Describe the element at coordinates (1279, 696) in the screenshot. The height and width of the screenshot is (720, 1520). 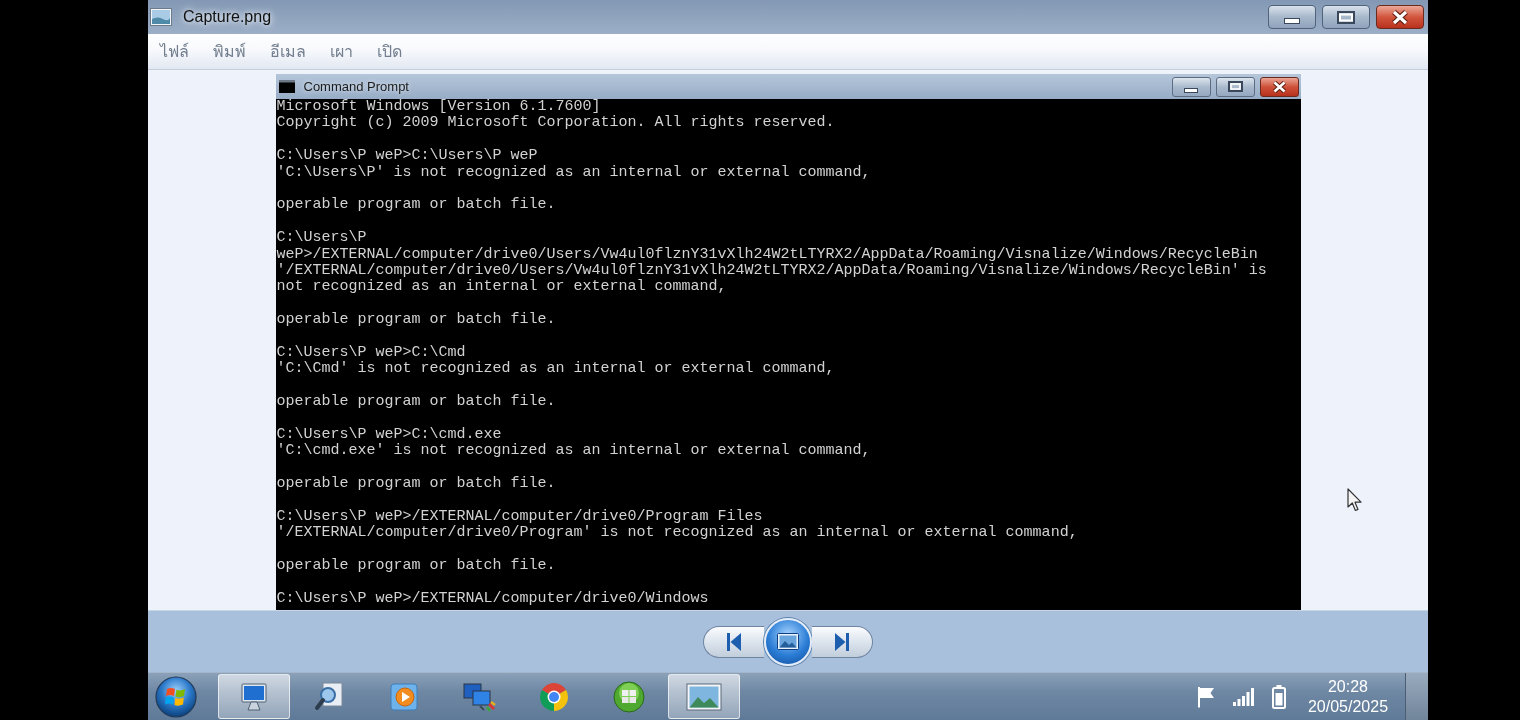
I see `battery-icon` at that location.